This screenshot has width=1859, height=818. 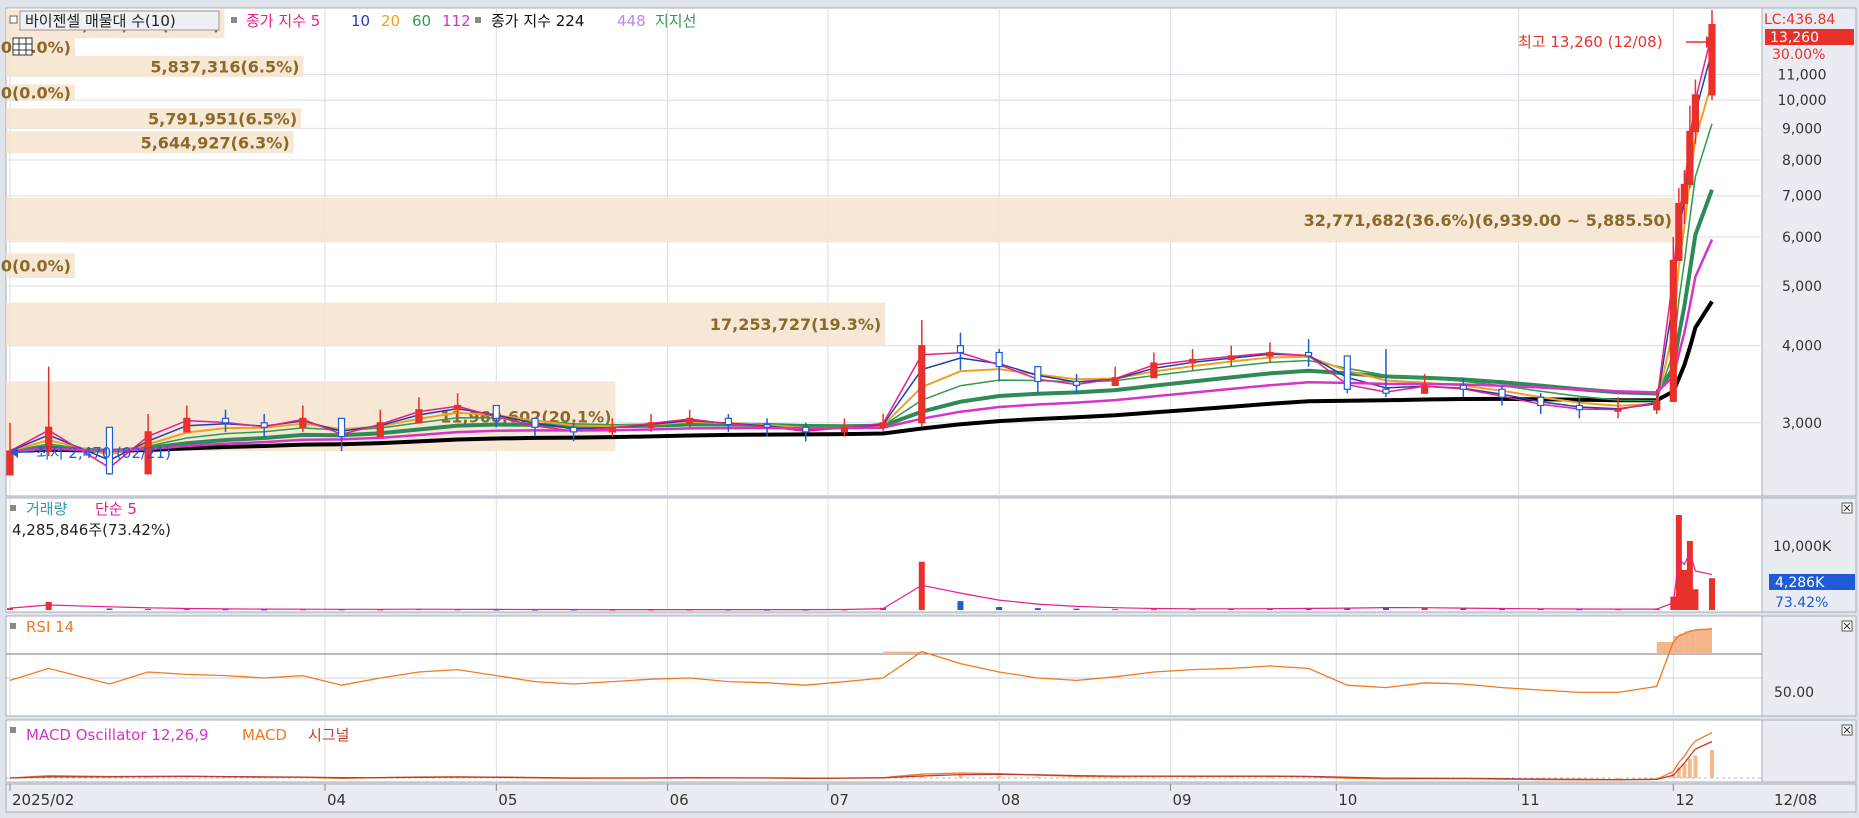 I want to click on rsi-y-tick: 50.00, so click(x=1794, y=693).